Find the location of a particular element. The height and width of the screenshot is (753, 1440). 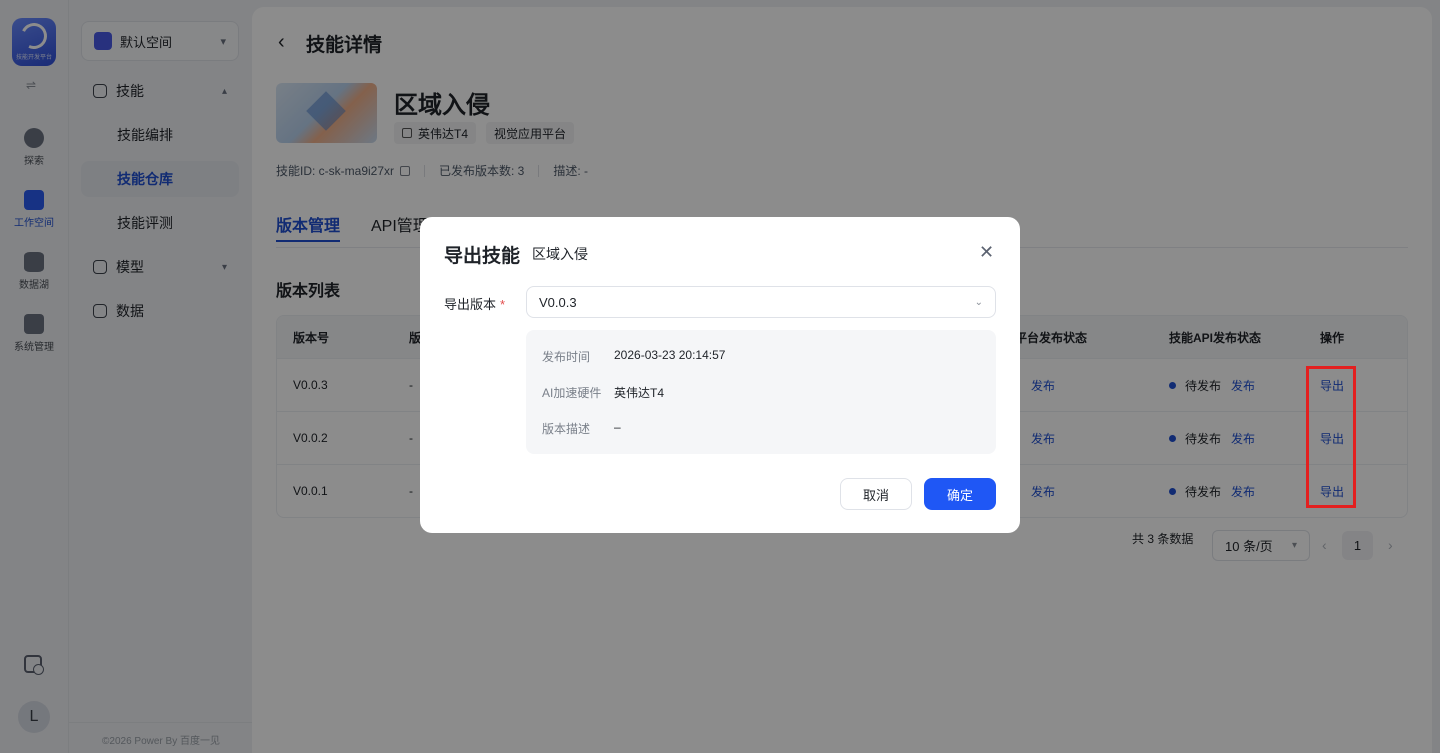

version-label-text: 导出版本 is located at coordinates (470, 304).